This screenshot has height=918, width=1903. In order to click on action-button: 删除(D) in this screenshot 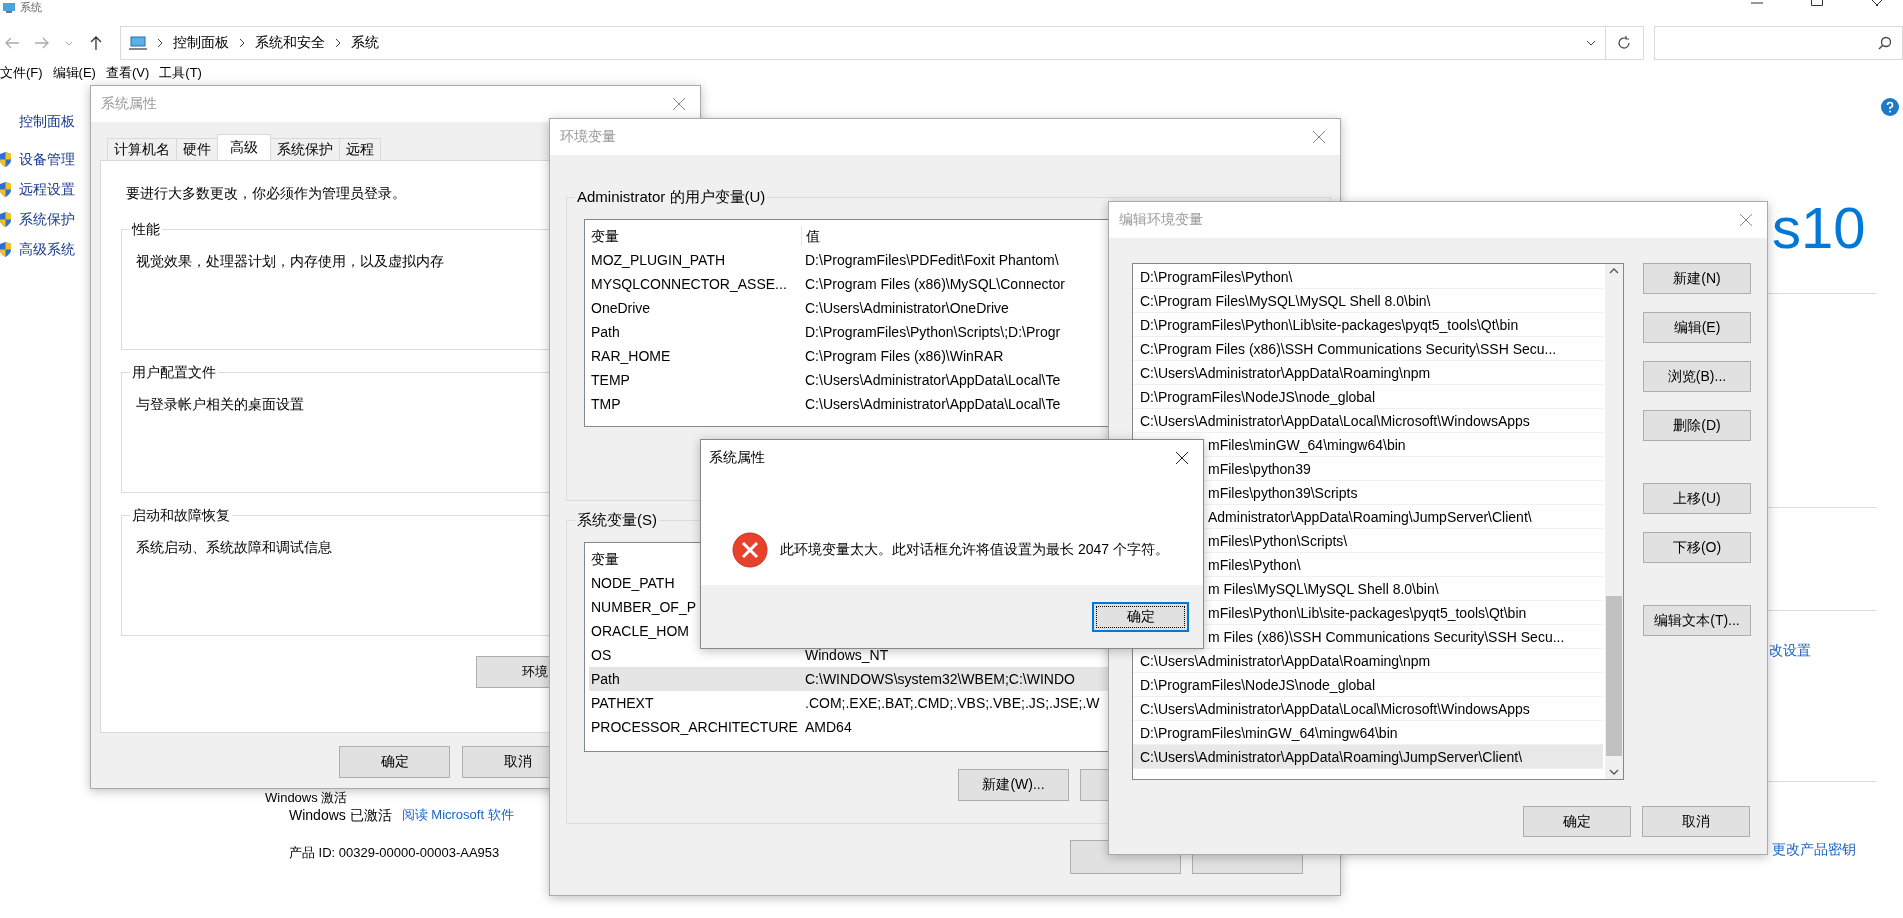, I will do `click(1697, 425)`.